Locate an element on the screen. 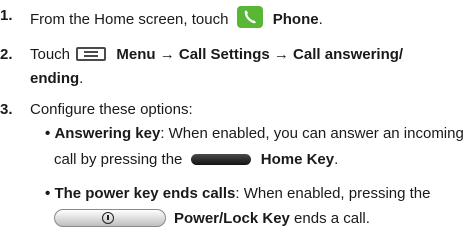 Image resolution: width=467 pixels, height=242 pixels. option-desc-pre: call by pressing the is located at coordinates (118, 159).